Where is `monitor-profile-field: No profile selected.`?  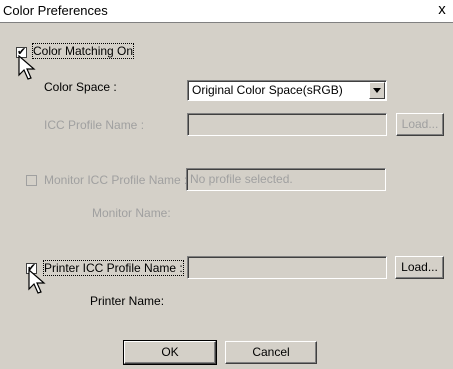
monitor-profile-field: No profile selected. is located at coordinates (286, 179).